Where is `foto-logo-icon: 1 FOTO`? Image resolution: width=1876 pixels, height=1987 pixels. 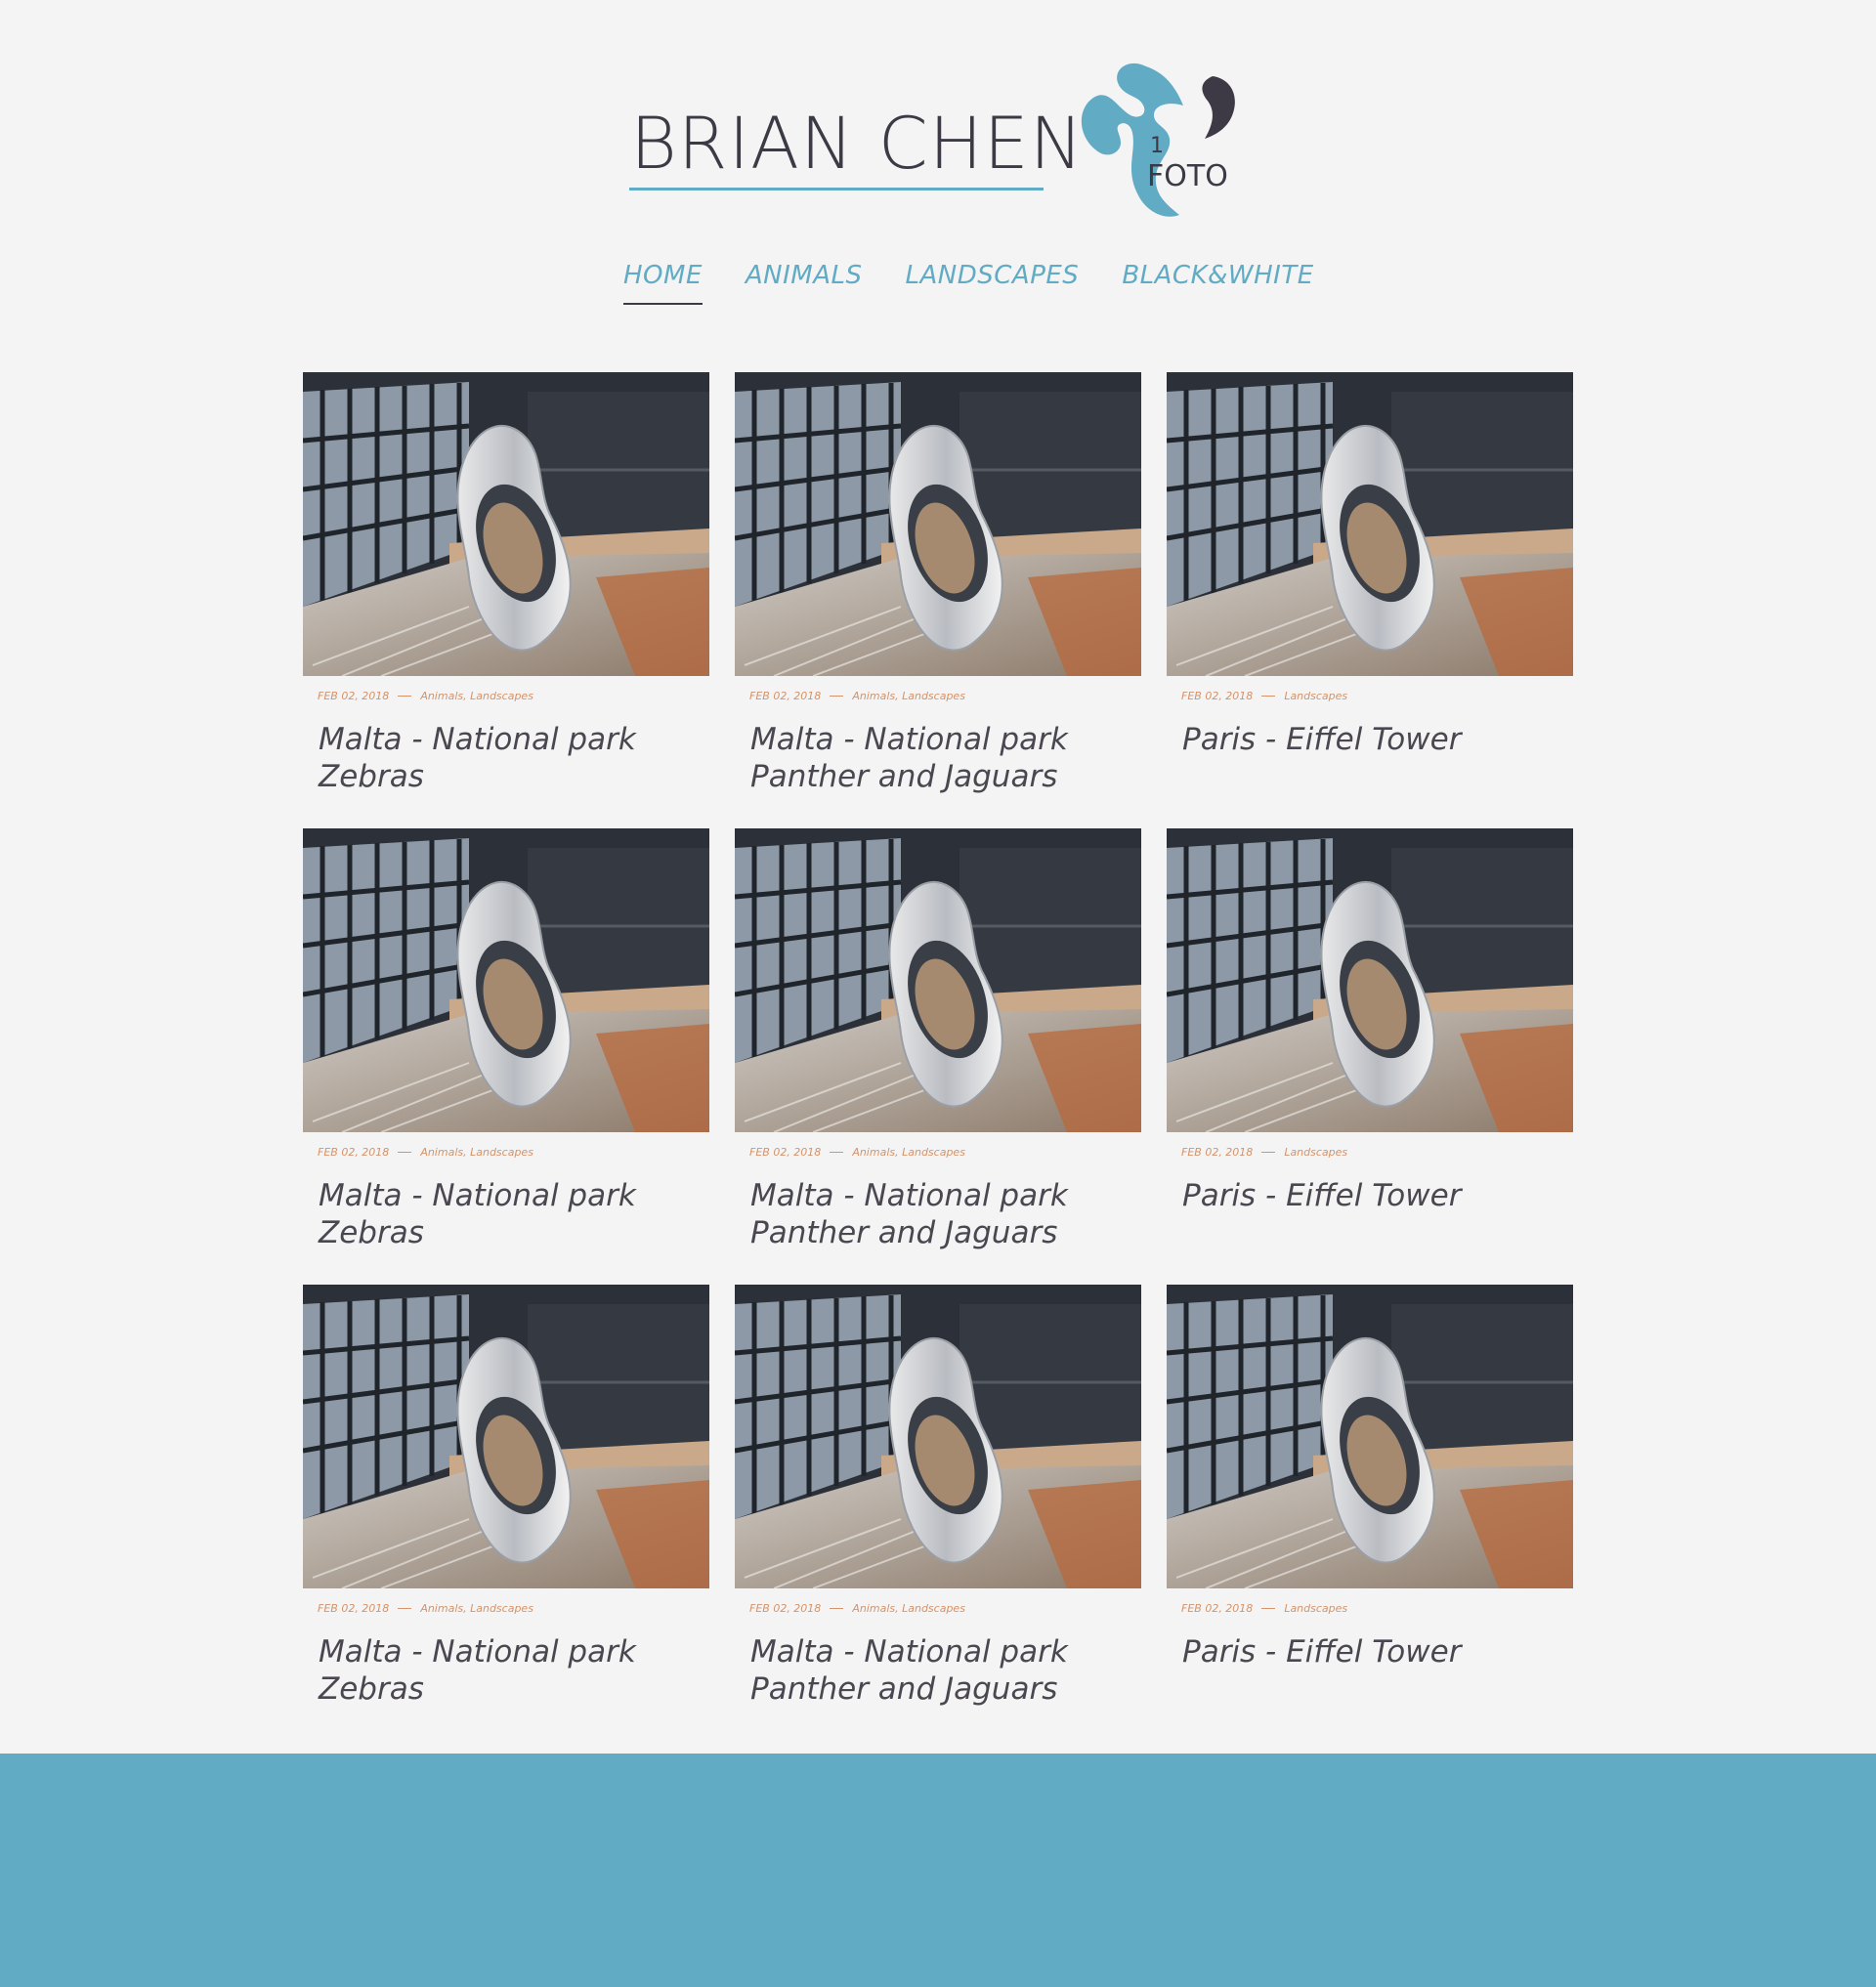 foto-logo-icon: 1 FOTO is located at coordinates (1158, 145).